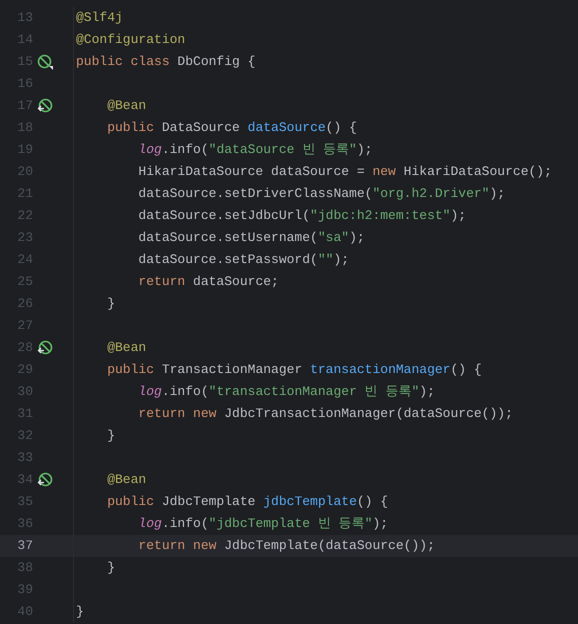  I want to click on code-line: dataSource.setJdbcUrl("jdbc:h2:mem:test");, so click(301, 216).